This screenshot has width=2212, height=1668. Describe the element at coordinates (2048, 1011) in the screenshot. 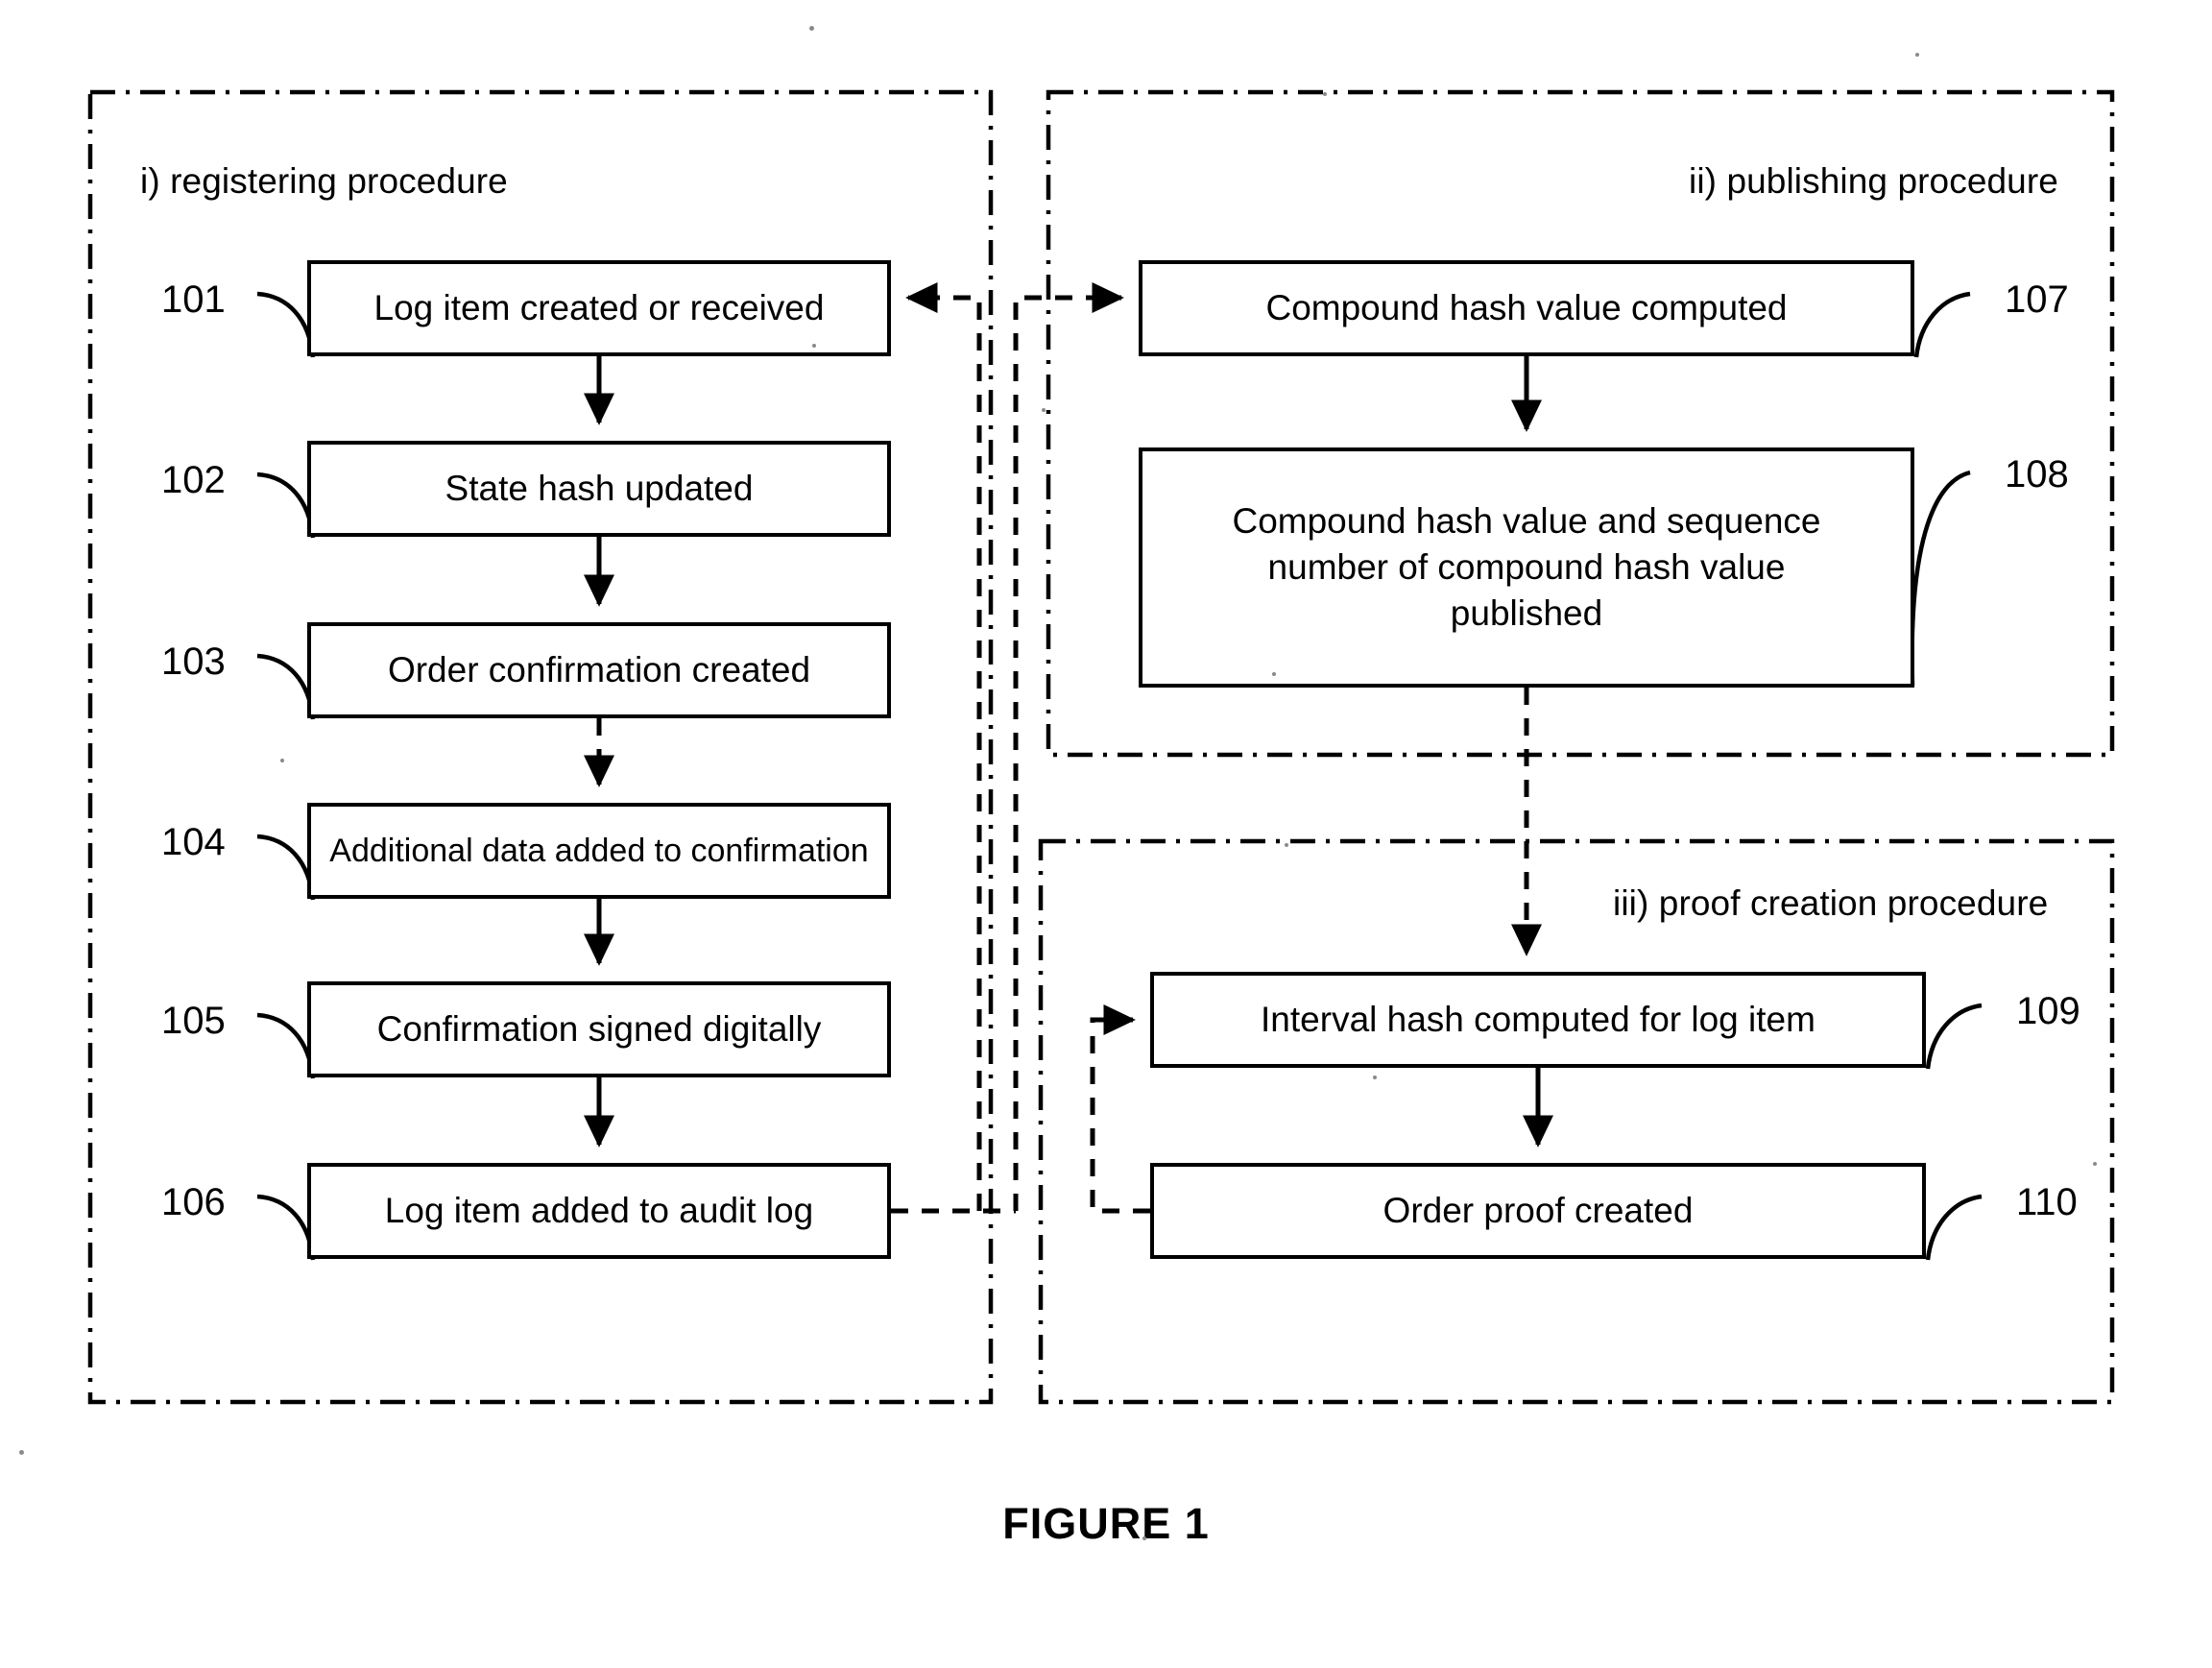

I see `ref-numeral-109: 109` at that location.